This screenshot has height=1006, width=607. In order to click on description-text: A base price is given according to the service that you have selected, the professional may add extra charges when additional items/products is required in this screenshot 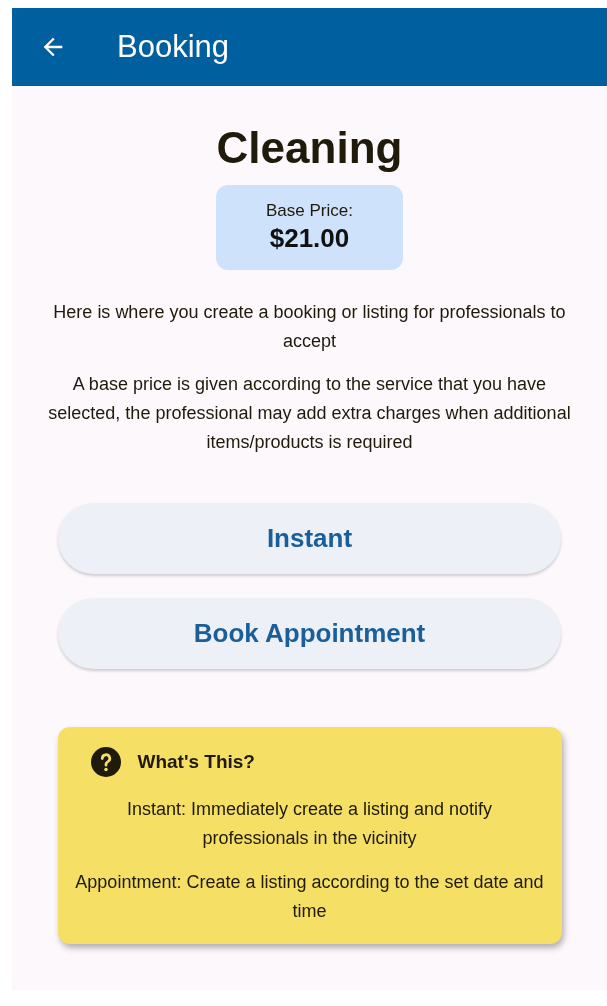, I will do `click(309, 413)`.